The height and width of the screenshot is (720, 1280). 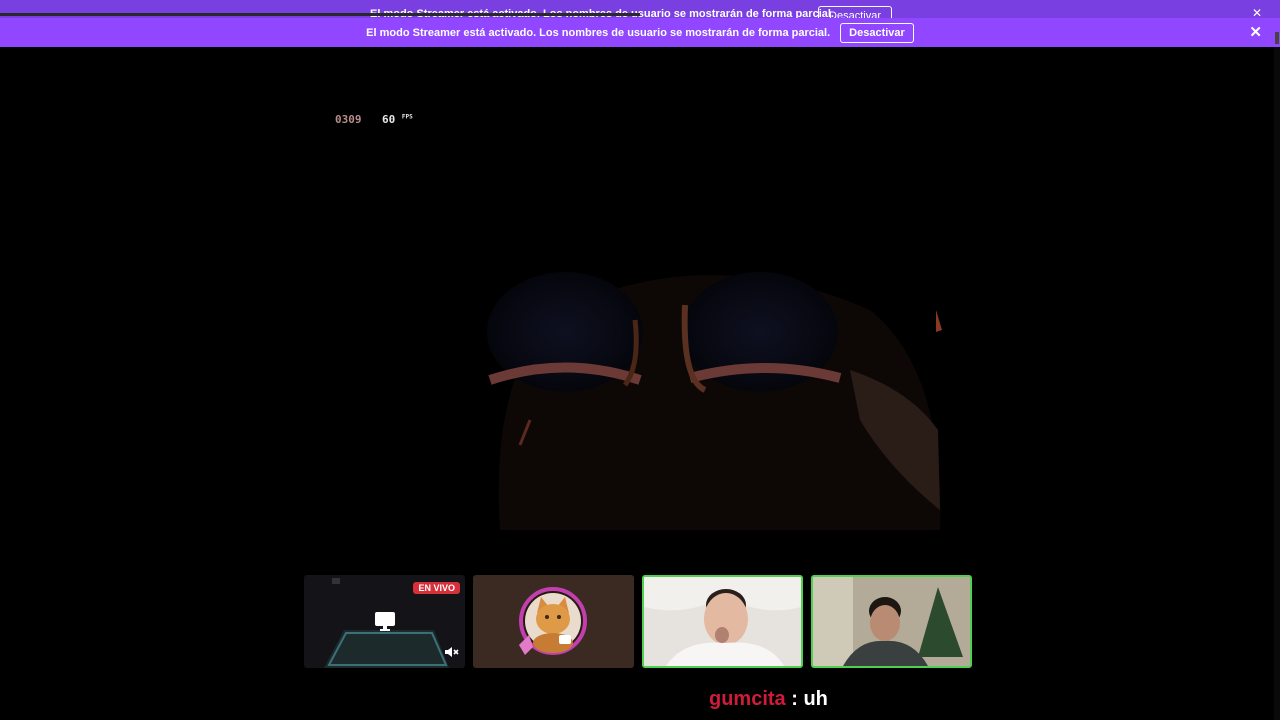 I want to click on fps-unit: FPS, so click(x=407, y=117).